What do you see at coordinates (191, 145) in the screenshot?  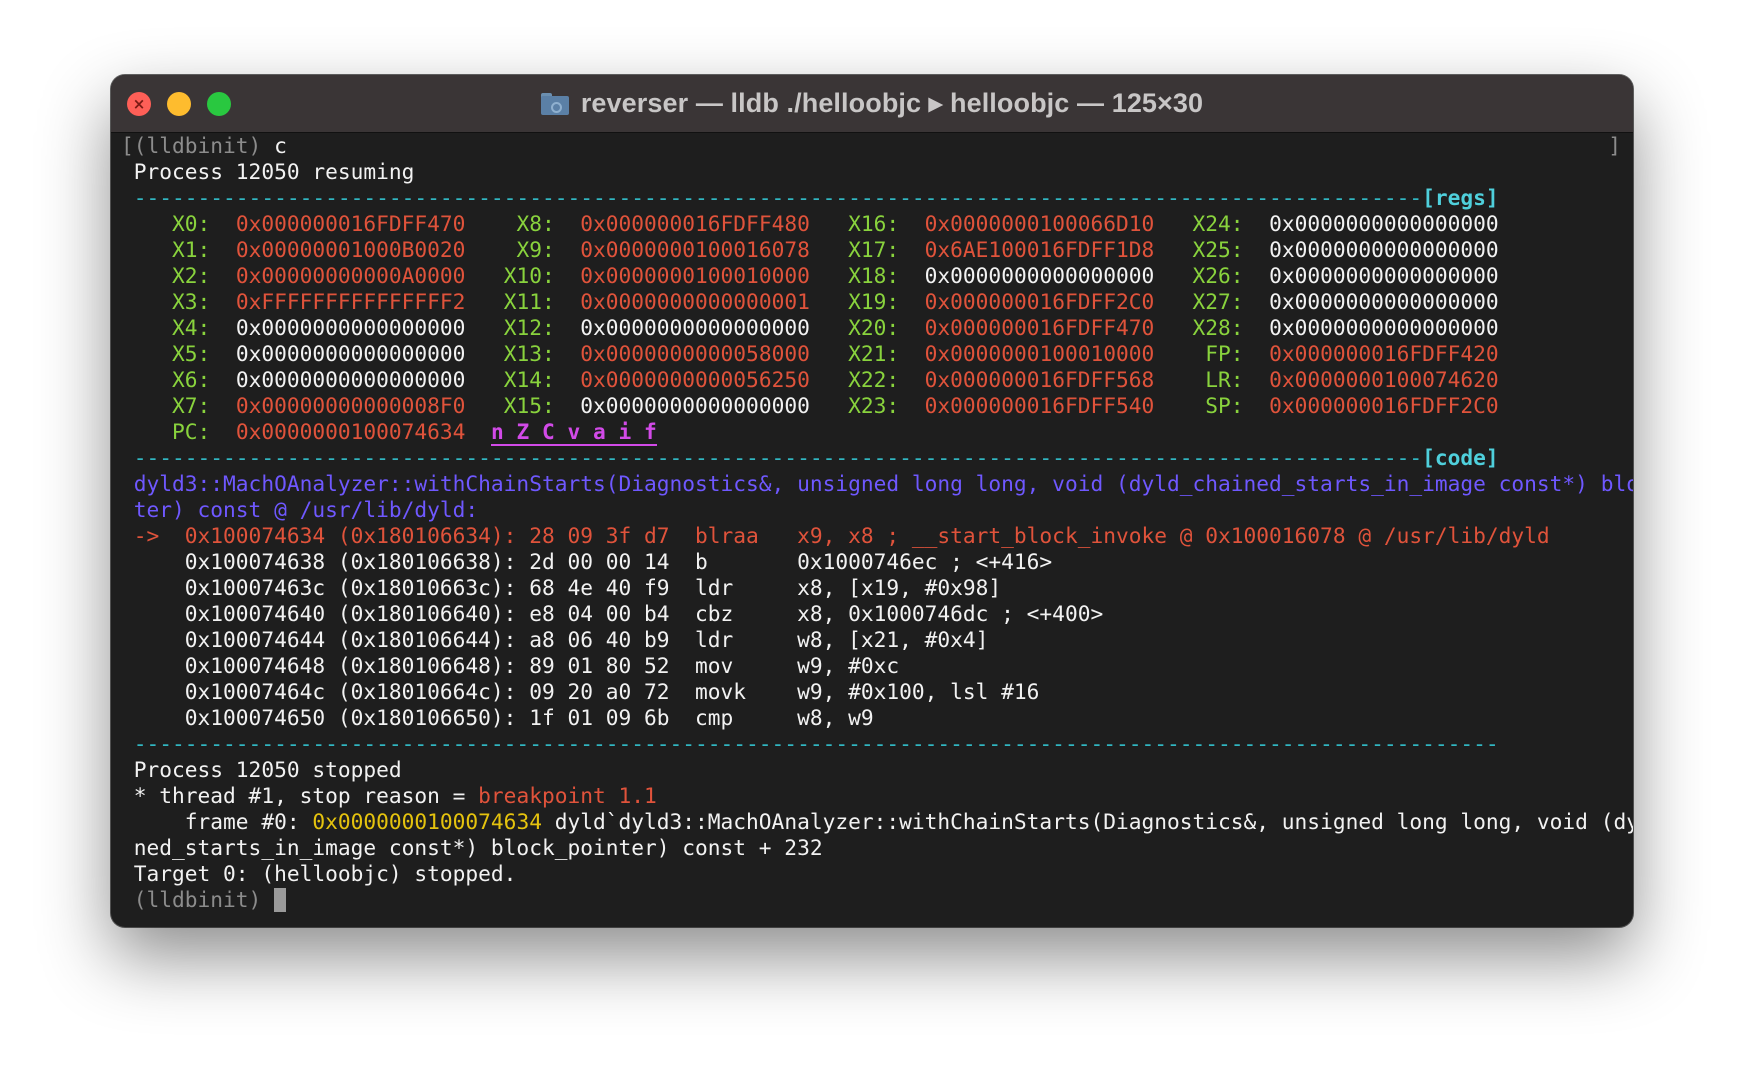 I see `prompt: [(lldbinit)` at bounding box center [191, 145].